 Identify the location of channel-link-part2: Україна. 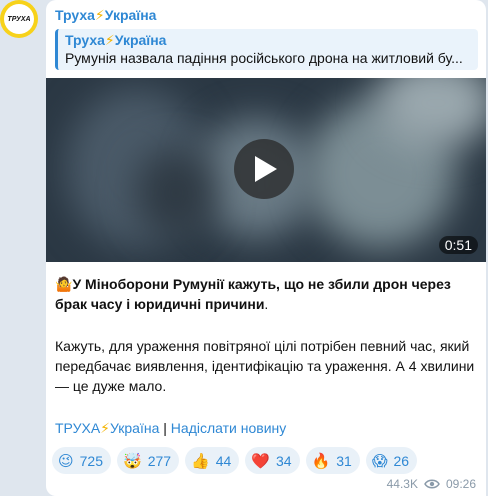
(135, 428).